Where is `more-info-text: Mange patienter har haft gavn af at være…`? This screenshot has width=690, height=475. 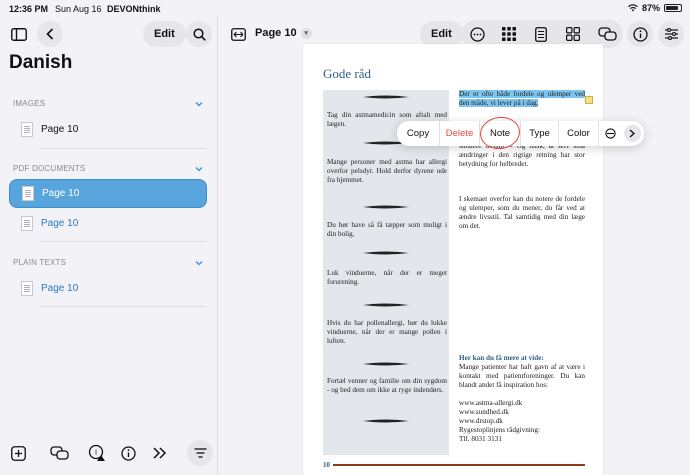 more-info-text: Mange patienter har haft gavn af at være… is located at coordinates (522, 376).